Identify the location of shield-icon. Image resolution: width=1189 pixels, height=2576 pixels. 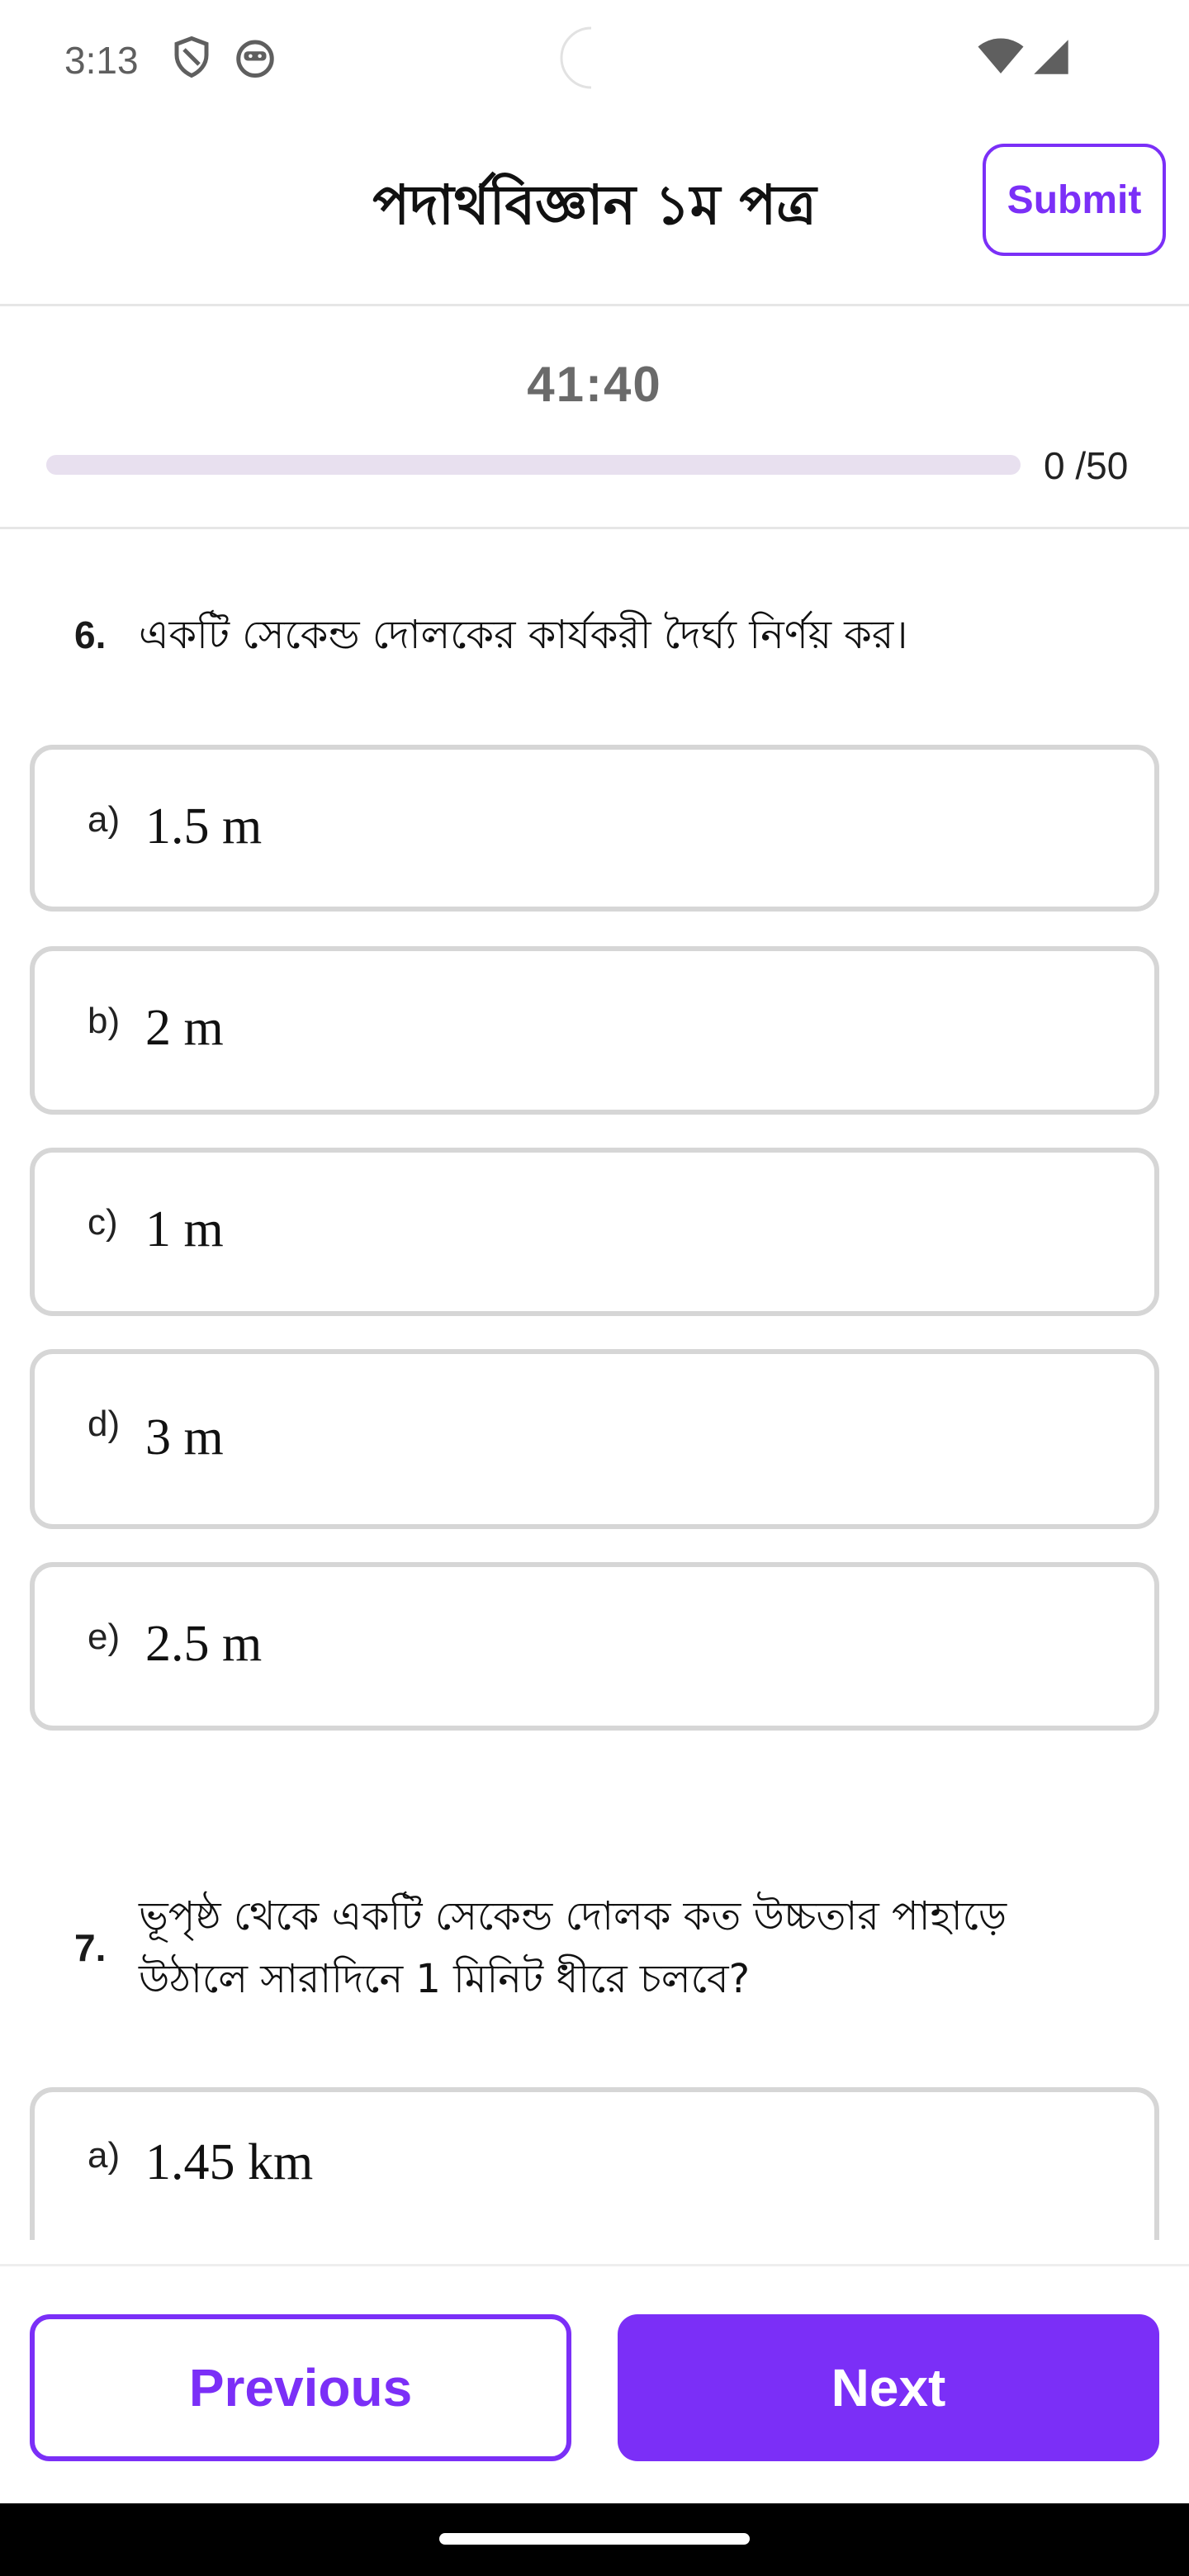
(191, 57).